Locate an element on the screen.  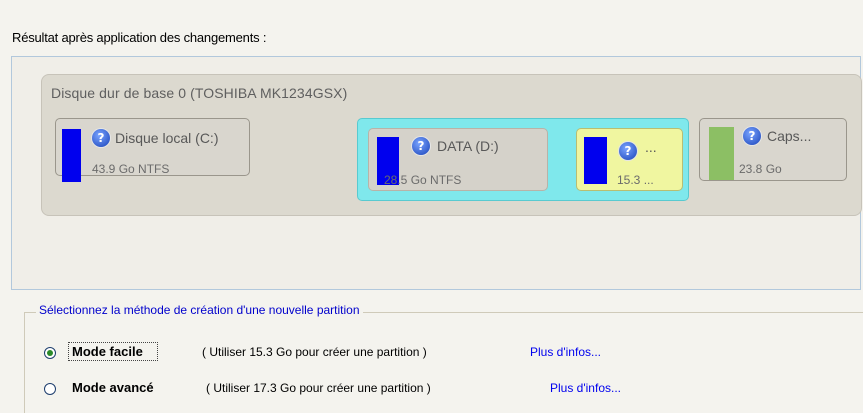
partition-c: ? Disque local (C:) 43.9 Go NTFS is located at coordinates (152, 150).